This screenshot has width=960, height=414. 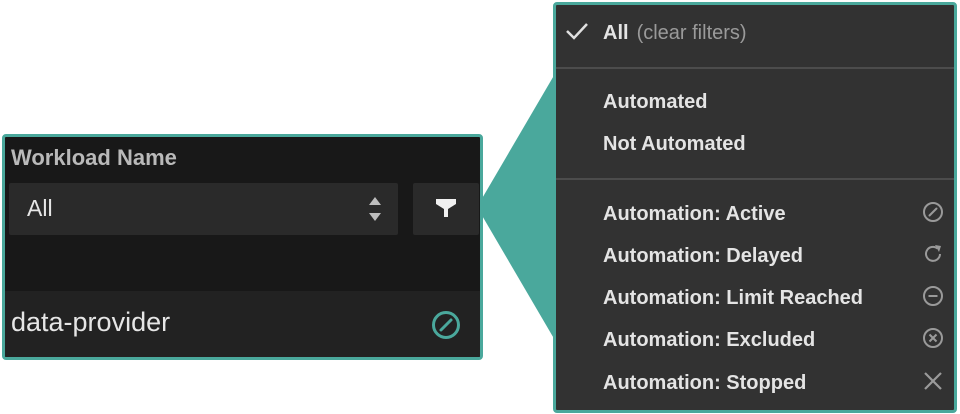 I want to click on menu-item-all-sub: (clear filters), so click(x=691, y=33).